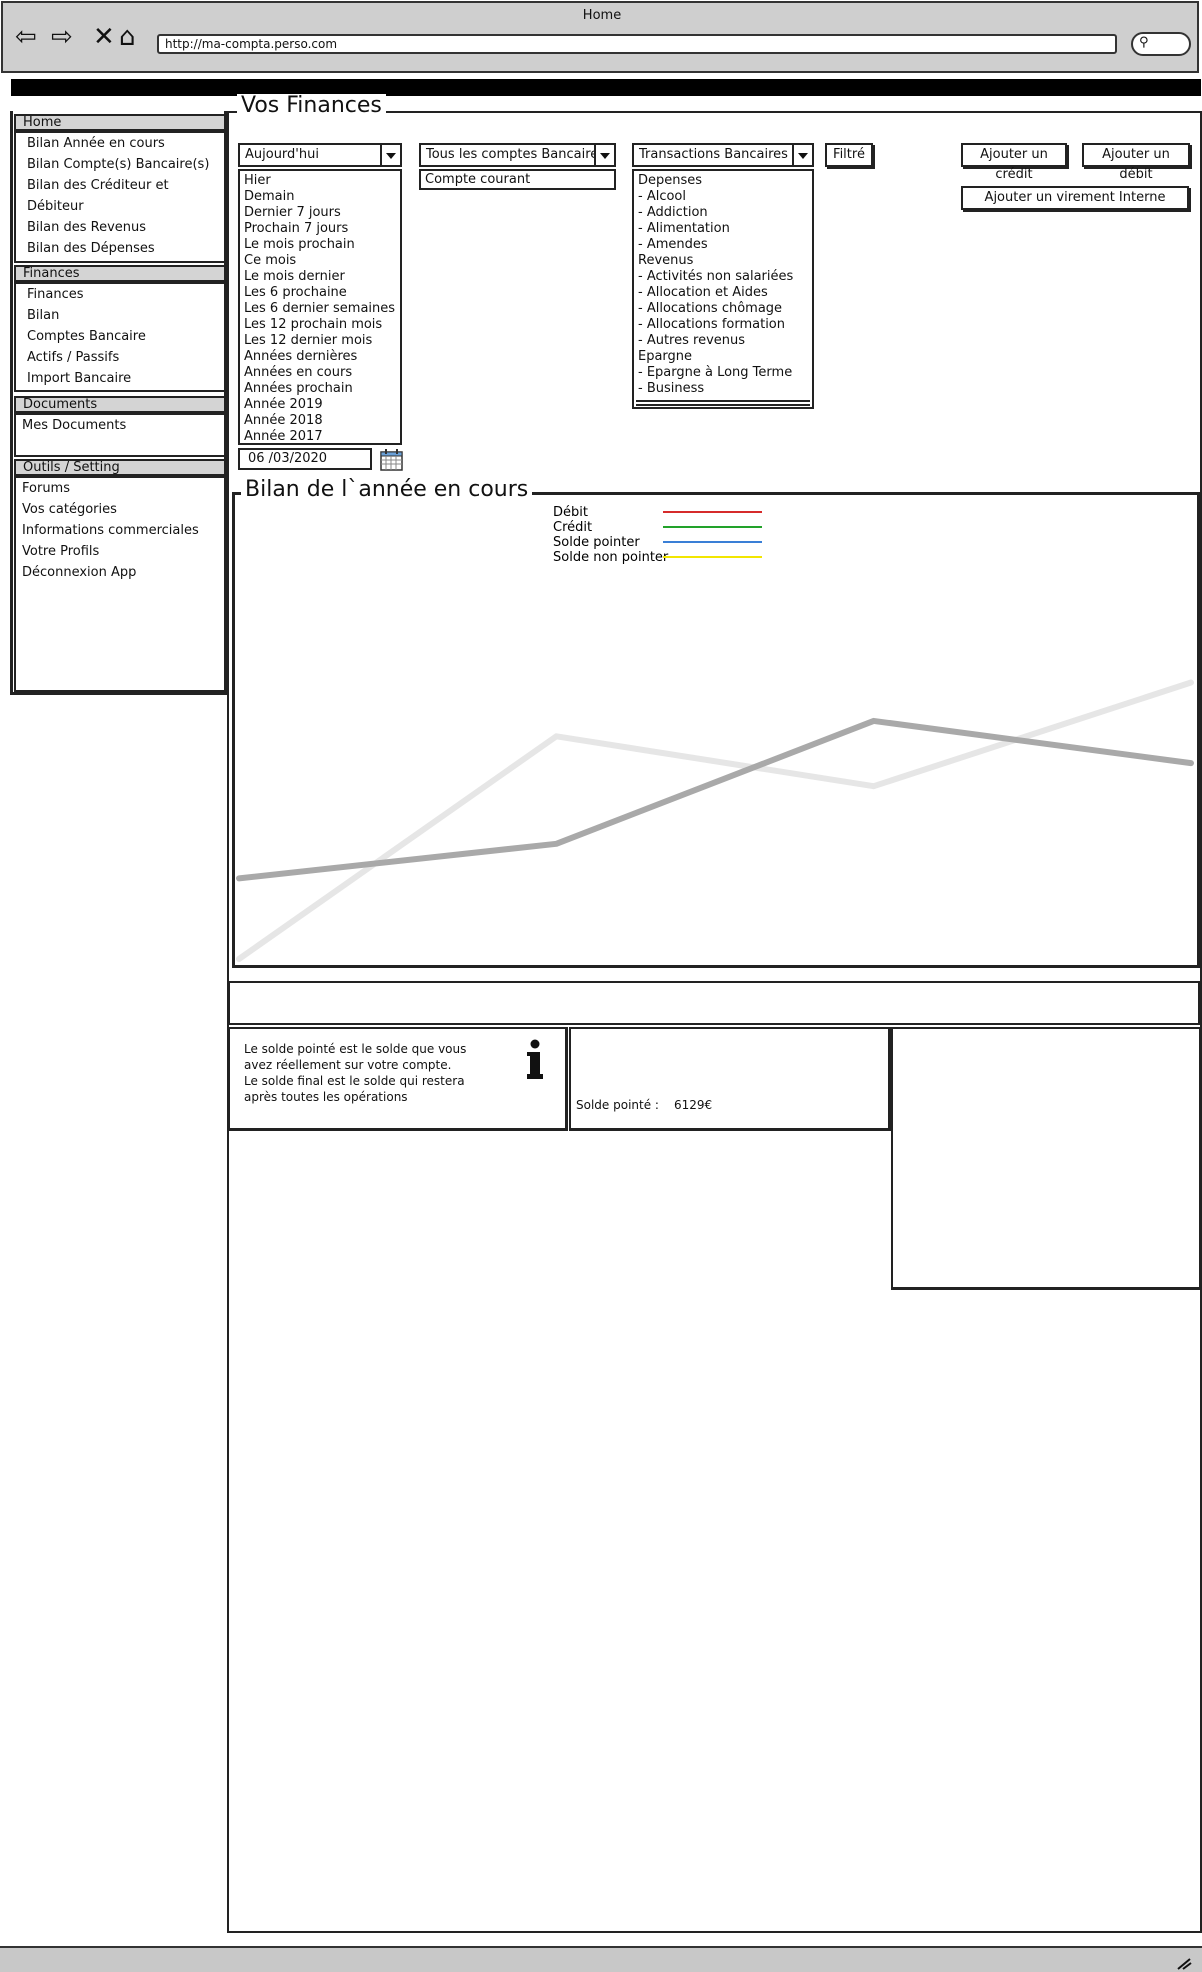 This screenshot has width=1202, height=1972. Describe the element at coordinates (849, 155) in the screenshot. I see `filter-button: Filtré` at that location.